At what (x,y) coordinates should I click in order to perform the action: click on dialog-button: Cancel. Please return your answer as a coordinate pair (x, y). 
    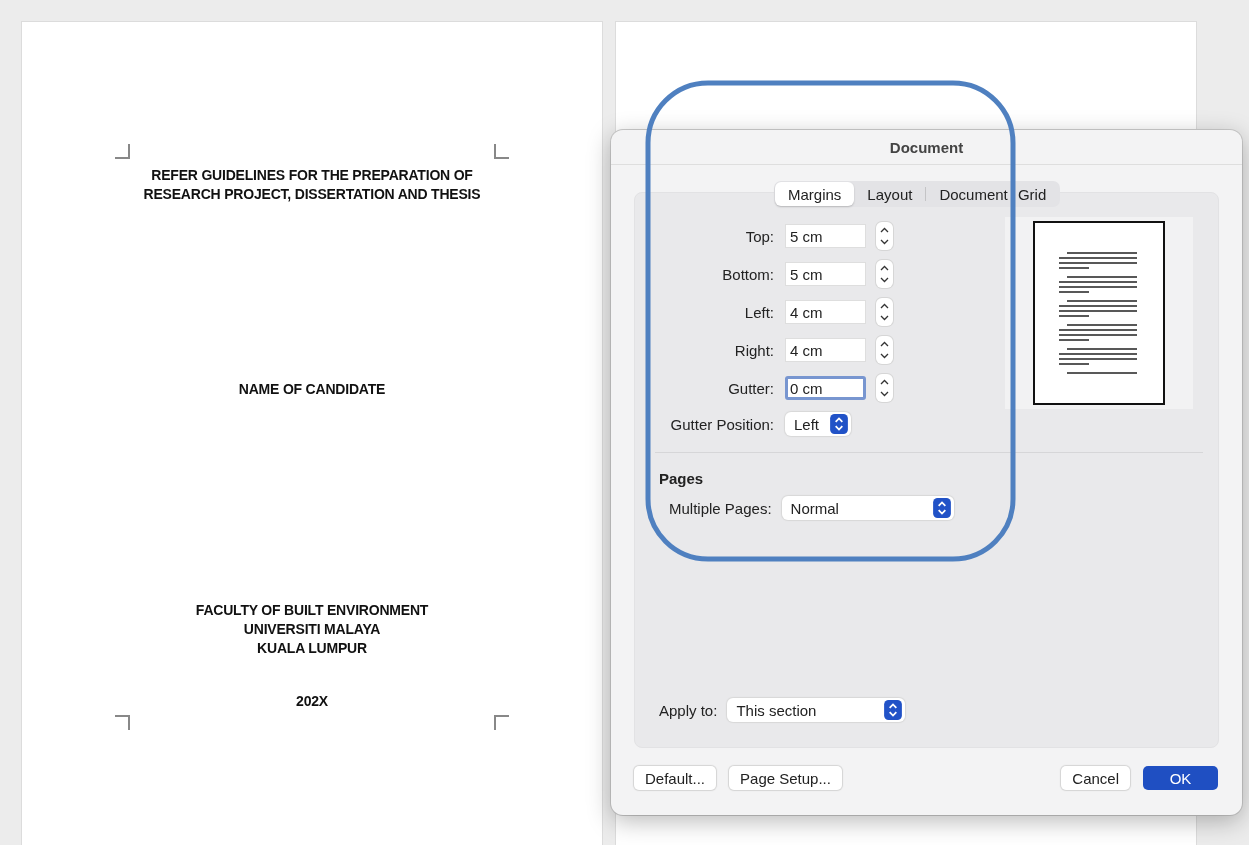
    Looking at the image, I should click on (1095, 778).